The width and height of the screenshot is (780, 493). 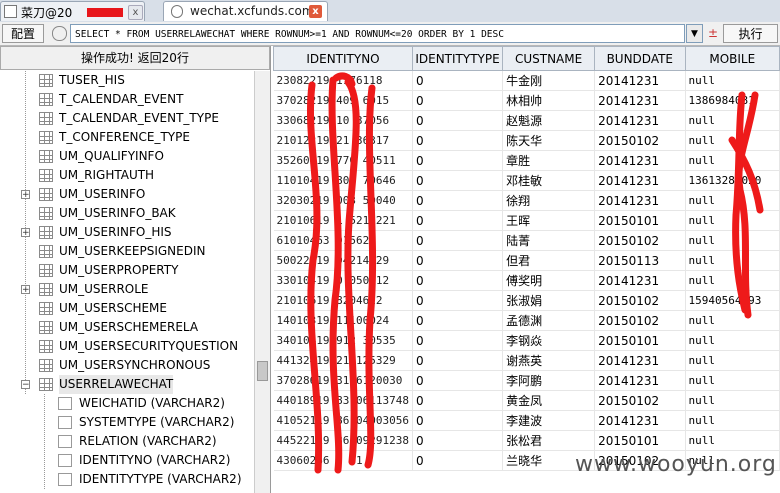 What do you see at coordinates (549, 80) in the screenshot?
I see `table-cell: 牛金刚` at bounding box center [549, 80].